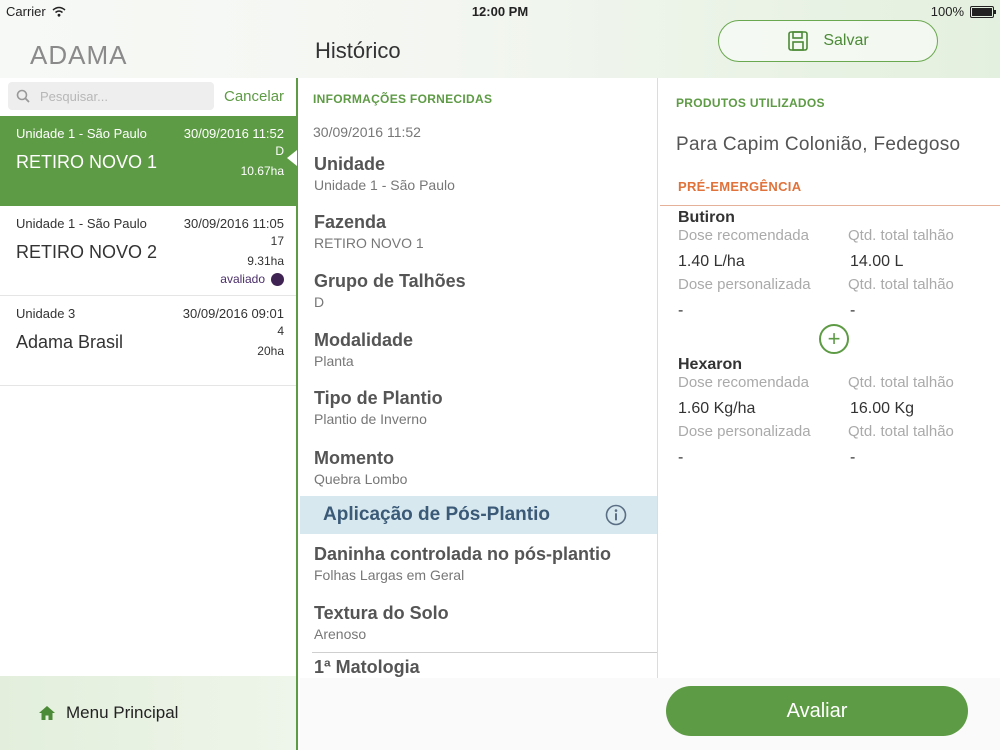 The width and height of the screenshot is (1000, 750). I want to click on post-planting-title: Aplicação de Pós-Plantio, so click(436, 514).